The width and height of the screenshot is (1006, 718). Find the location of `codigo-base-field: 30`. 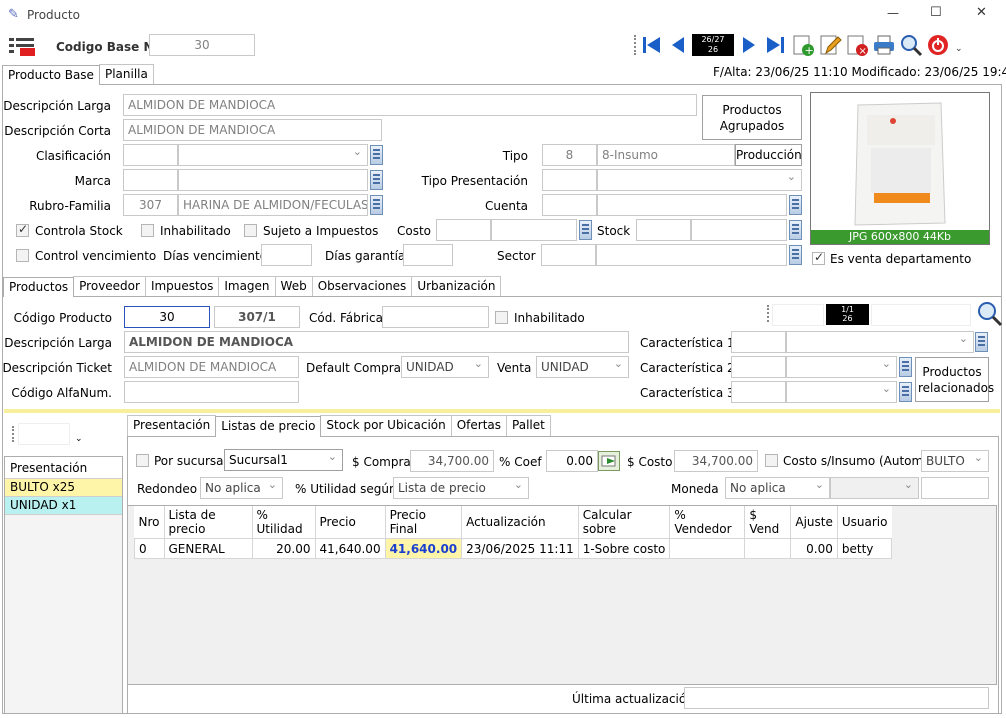

codigo-base-field: 30 is located at coordinates (202, 45).